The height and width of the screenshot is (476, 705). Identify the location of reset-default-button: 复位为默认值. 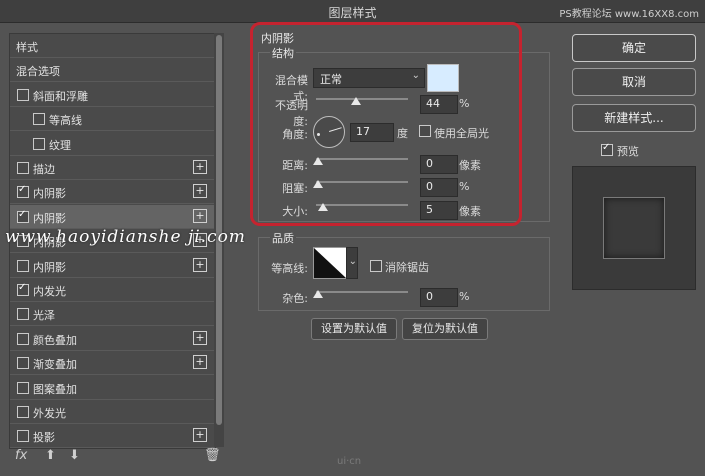
(445, 329).